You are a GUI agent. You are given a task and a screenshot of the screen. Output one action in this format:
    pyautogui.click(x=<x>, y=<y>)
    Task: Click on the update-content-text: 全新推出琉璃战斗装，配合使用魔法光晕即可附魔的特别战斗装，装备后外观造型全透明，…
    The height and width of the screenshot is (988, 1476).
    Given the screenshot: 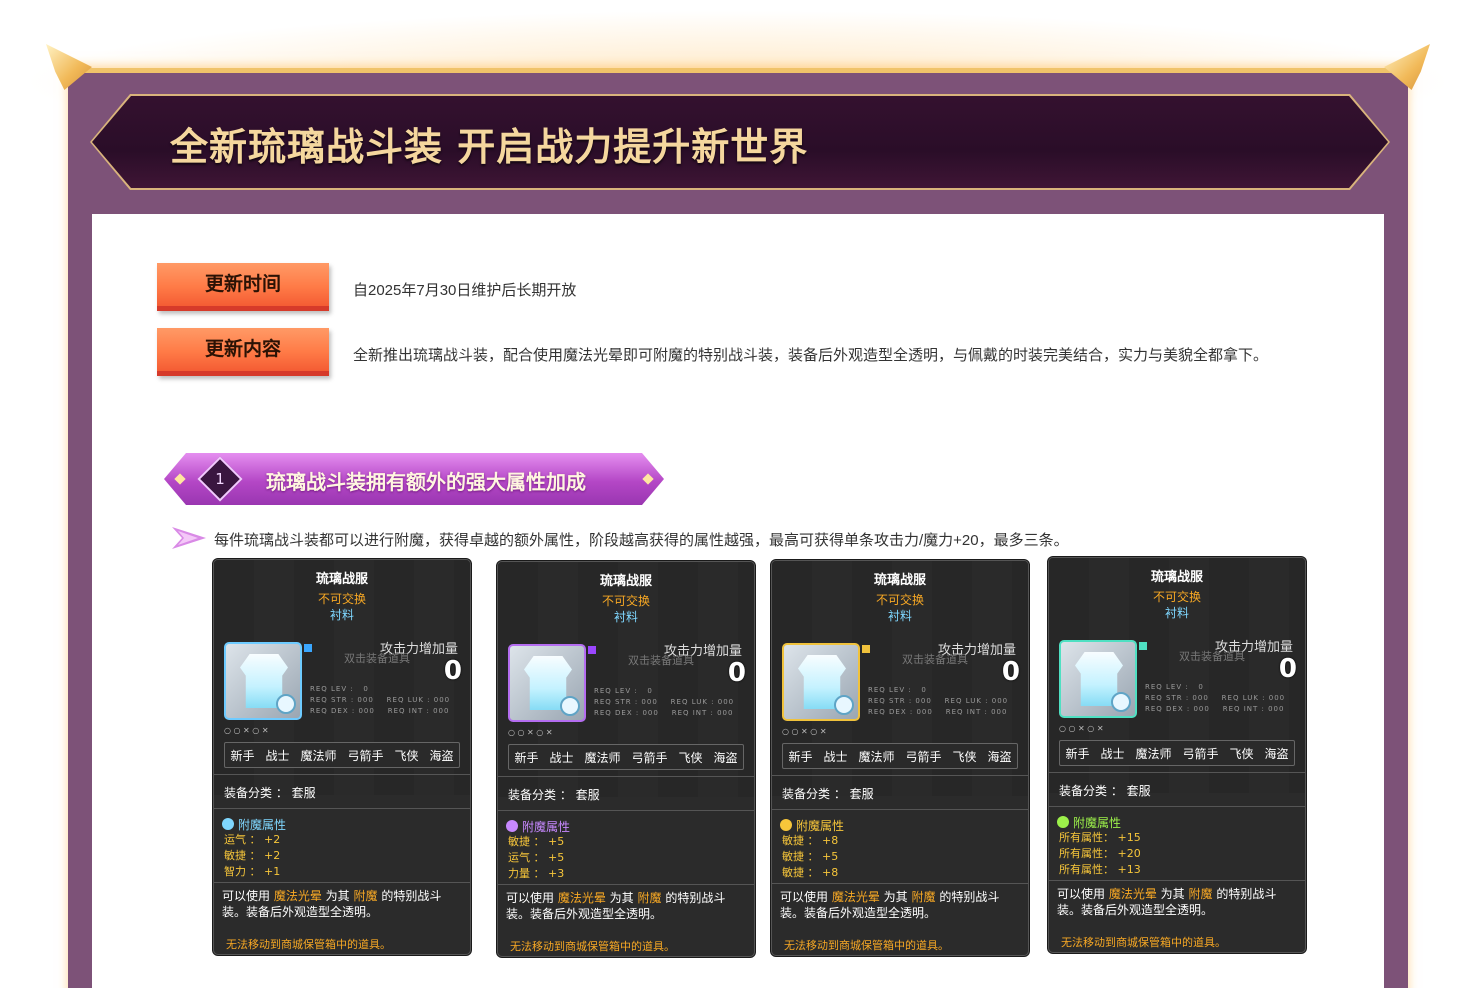 What is the action you would take?
    pyautogui.click(x=811, y=355)
    